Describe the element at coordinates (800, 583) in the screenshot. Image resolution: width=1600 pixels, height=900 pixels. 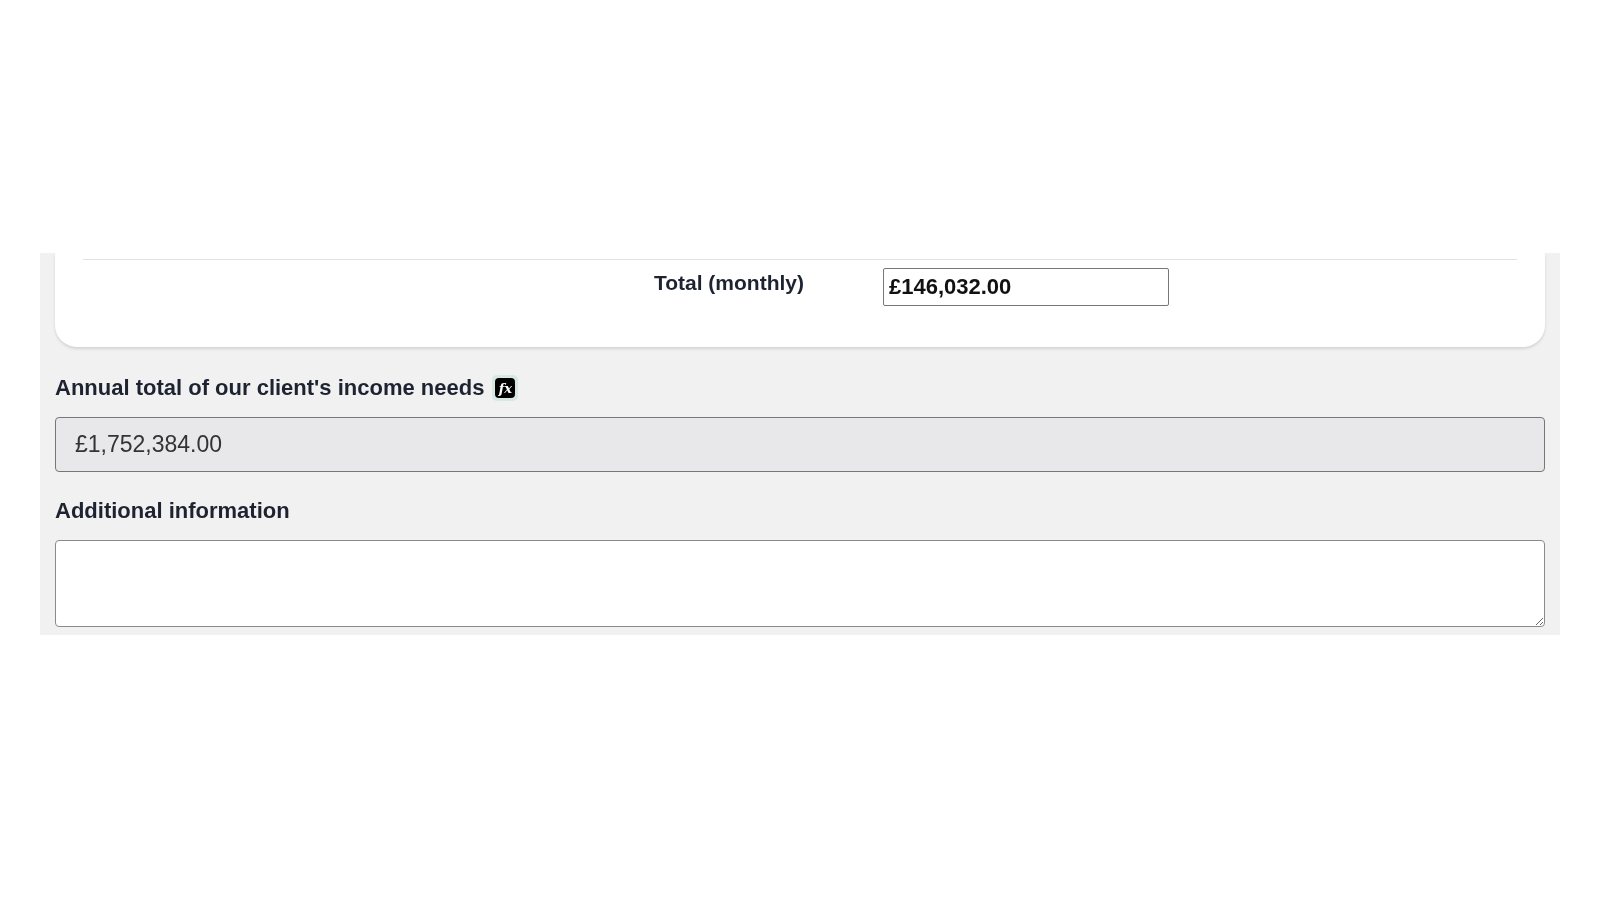
I see `text-area` at that location.